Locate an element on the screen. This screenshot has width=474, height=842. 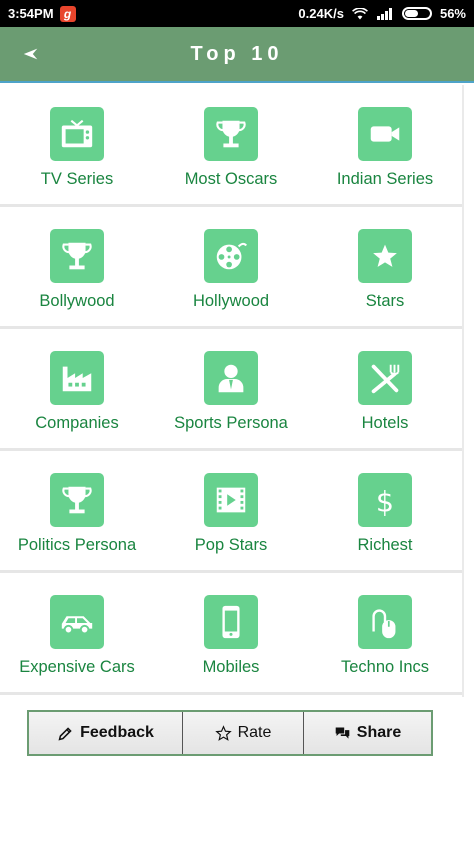
pencil-icon is located at coordinates (65, 733).